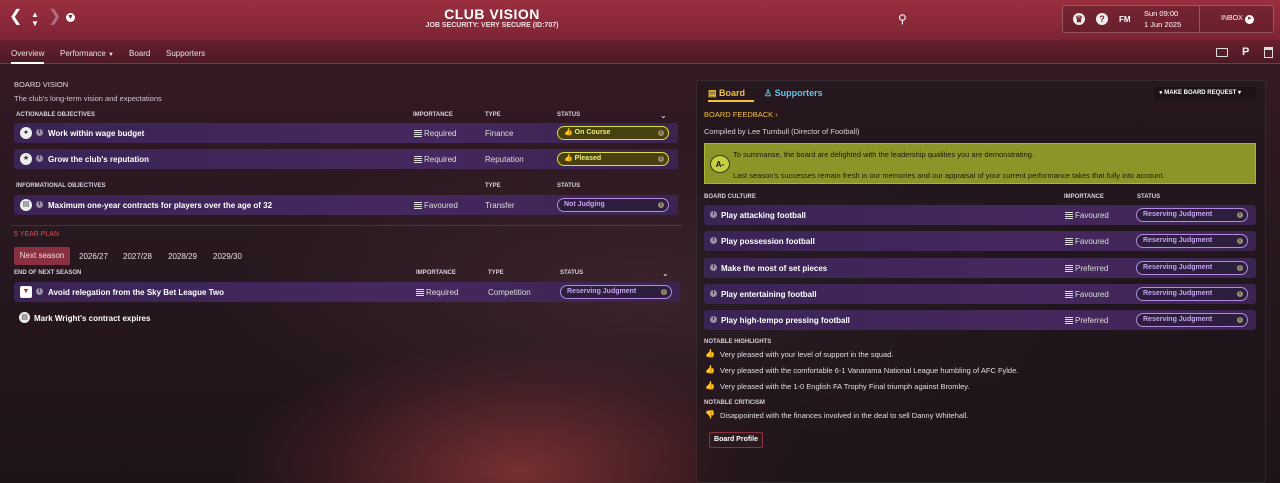 The image size is (1280, 483). I want to click on tab-overview: Overview, so click(28, 56).